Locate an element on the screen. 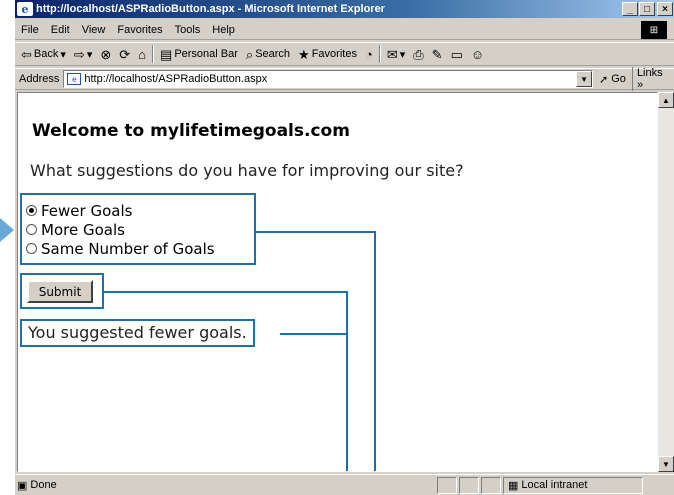 The image size is (674, 495). search-icon: ⌕ is located at coordinates (249, 54).